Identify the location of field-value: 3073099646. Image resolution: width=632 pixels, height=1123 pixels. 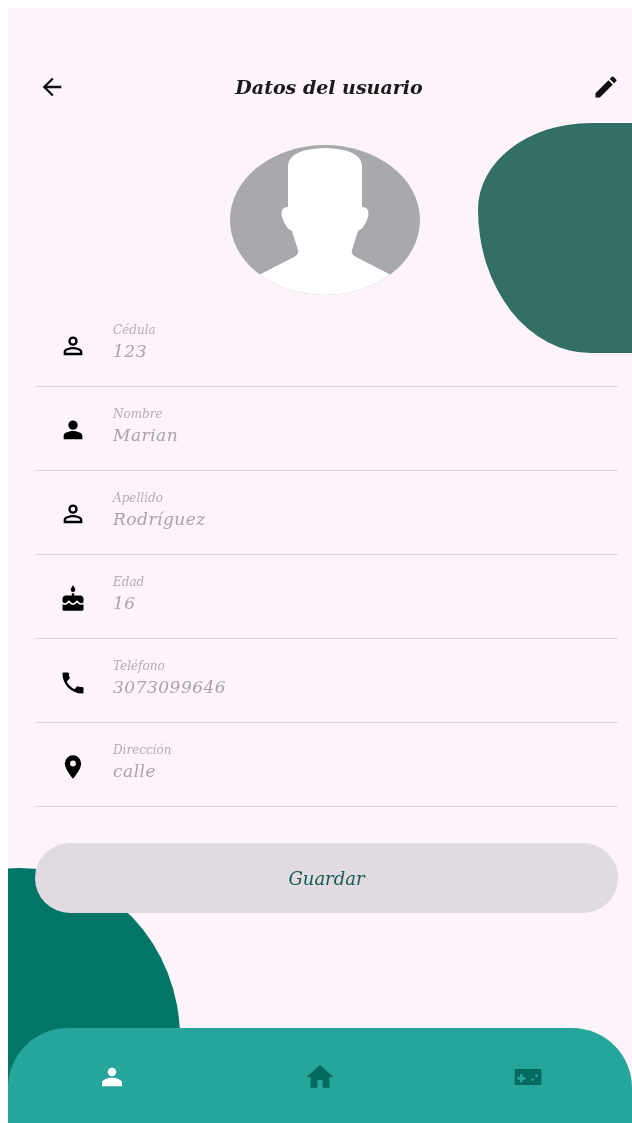
(170, 686).